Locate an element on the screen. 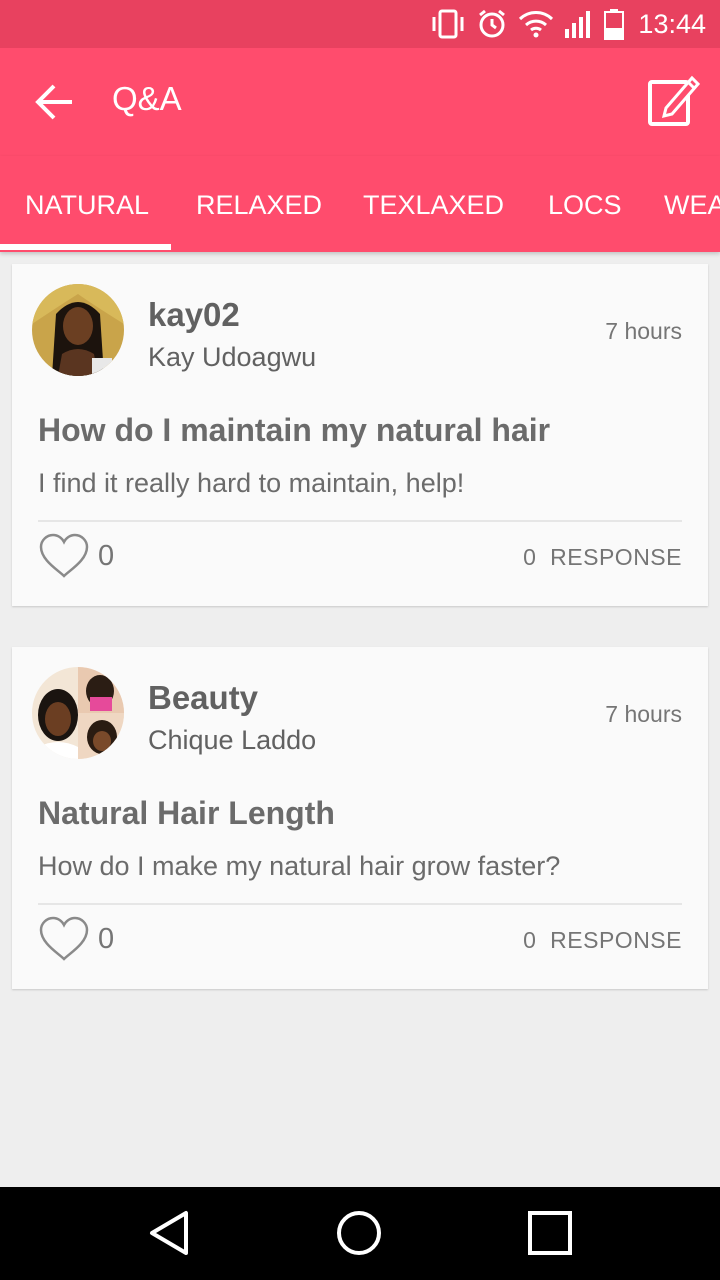 This screenshot has width=720, height=1280. recents-square-icon is located at coordinates (550, 1233).